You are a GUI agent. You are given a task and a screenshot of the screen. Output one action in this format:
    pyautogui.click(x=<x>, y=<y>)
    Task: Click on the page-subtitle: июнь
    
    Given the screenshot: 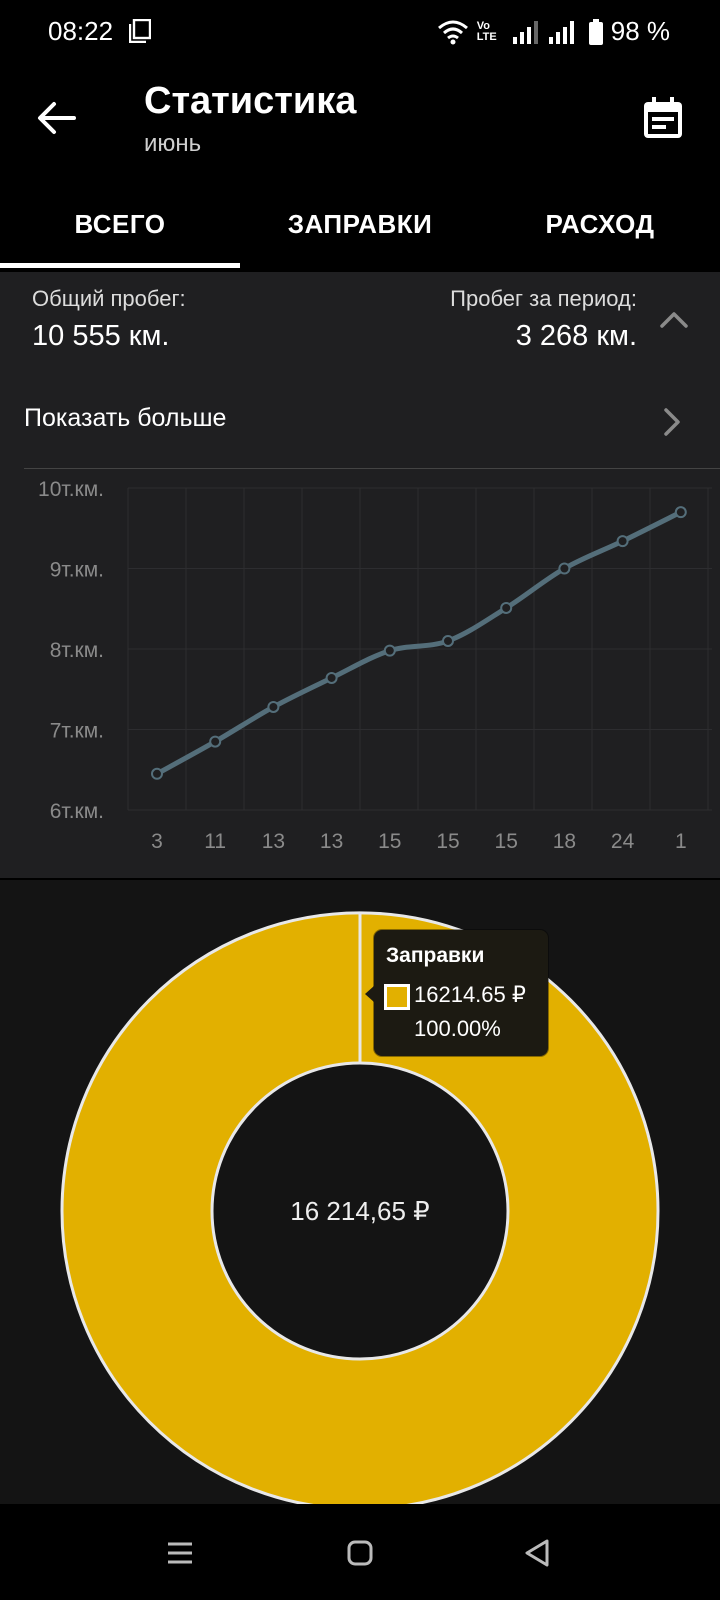 What is the action you would take?
    pyautogui.click(x=173, y=143)
    